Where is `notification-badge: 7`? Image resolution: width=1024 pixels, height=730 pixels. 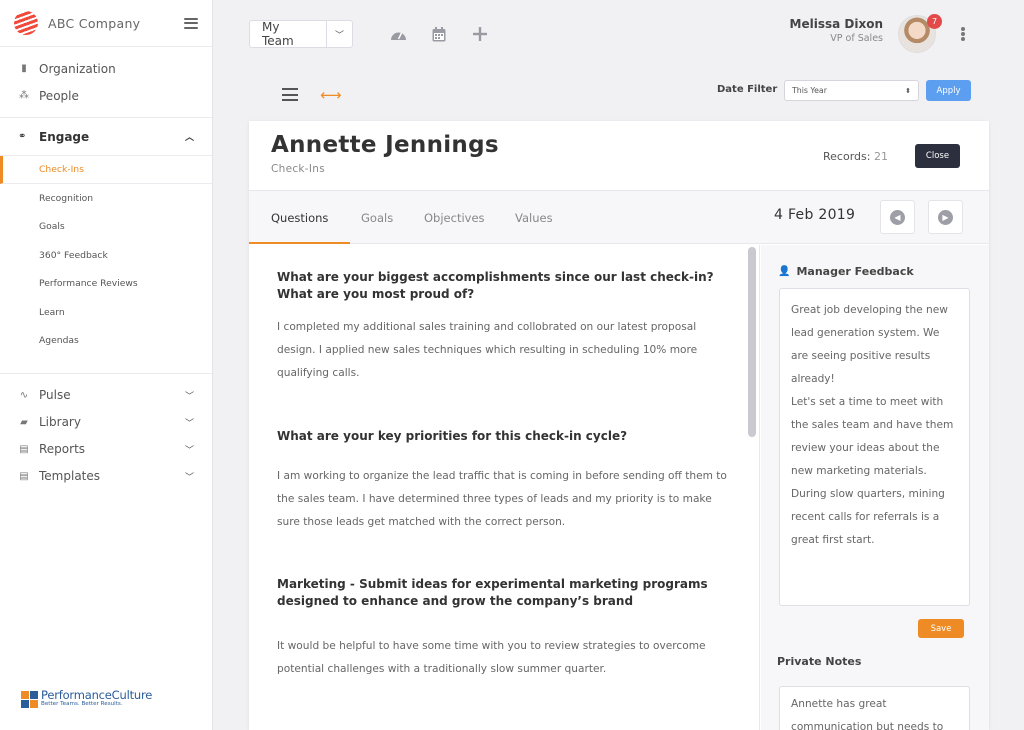 notification-badge: 7 is located at coordinates (934, 21).